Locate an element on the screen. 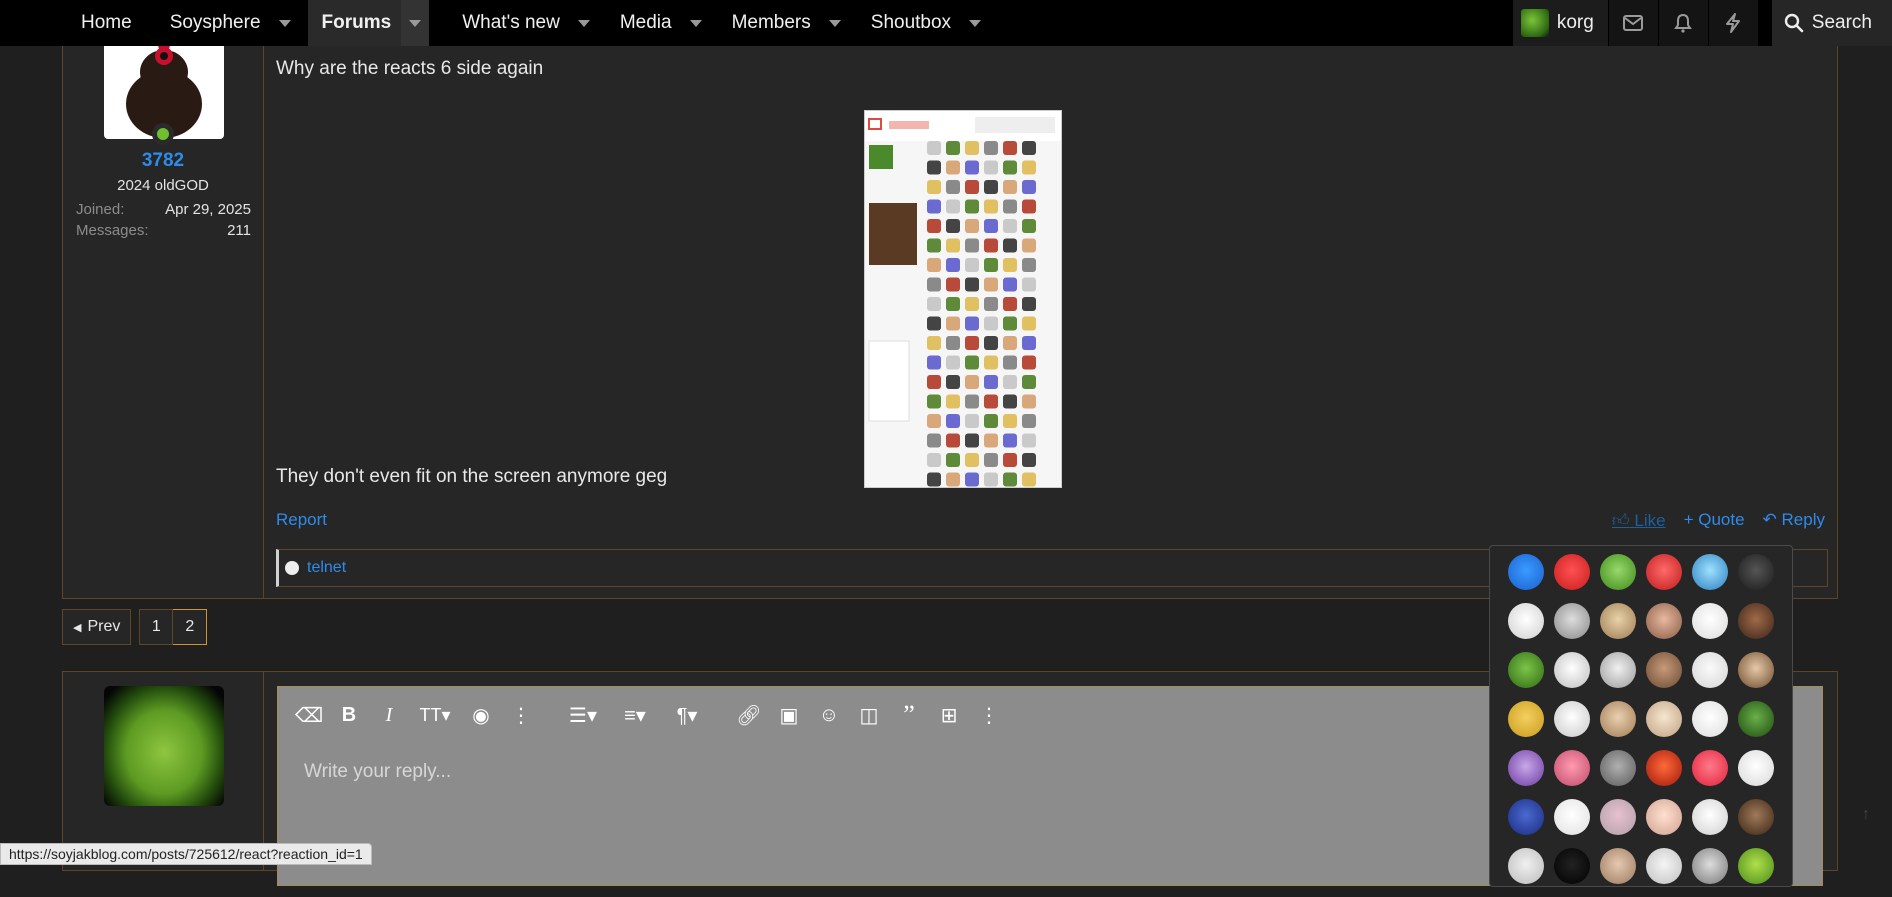  page-2-current: 2 is located at coordinates (190, 627).